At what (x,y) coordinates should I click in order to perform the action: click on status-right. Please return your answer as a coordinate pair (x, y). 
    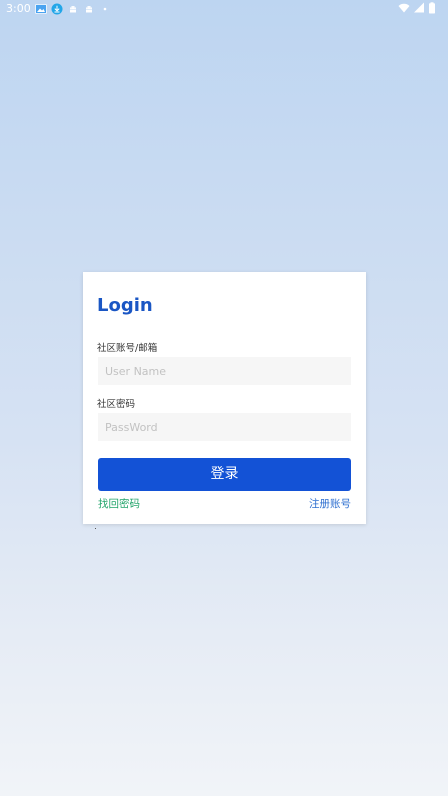
    Looking at the image, I should click on (419, 8).